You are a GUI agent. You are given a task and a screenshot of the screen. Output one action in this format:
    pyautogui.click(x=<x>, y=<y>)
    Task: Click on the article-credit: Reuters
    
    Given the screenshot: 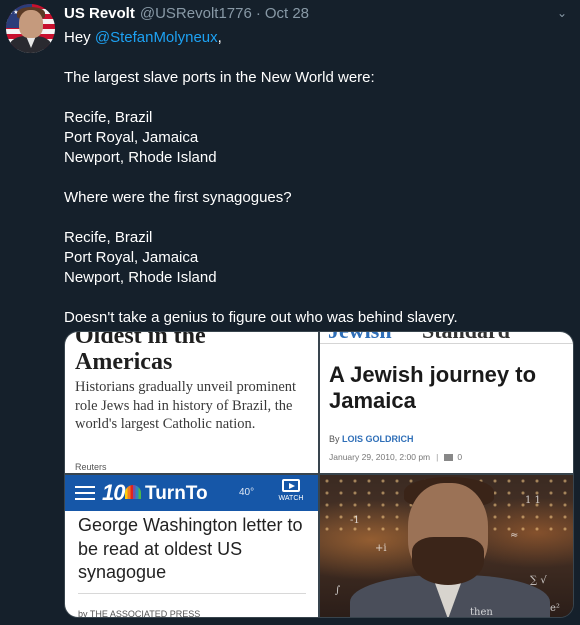 What is the action you would take?
    pyautogui.click(x=91, y=467)
    